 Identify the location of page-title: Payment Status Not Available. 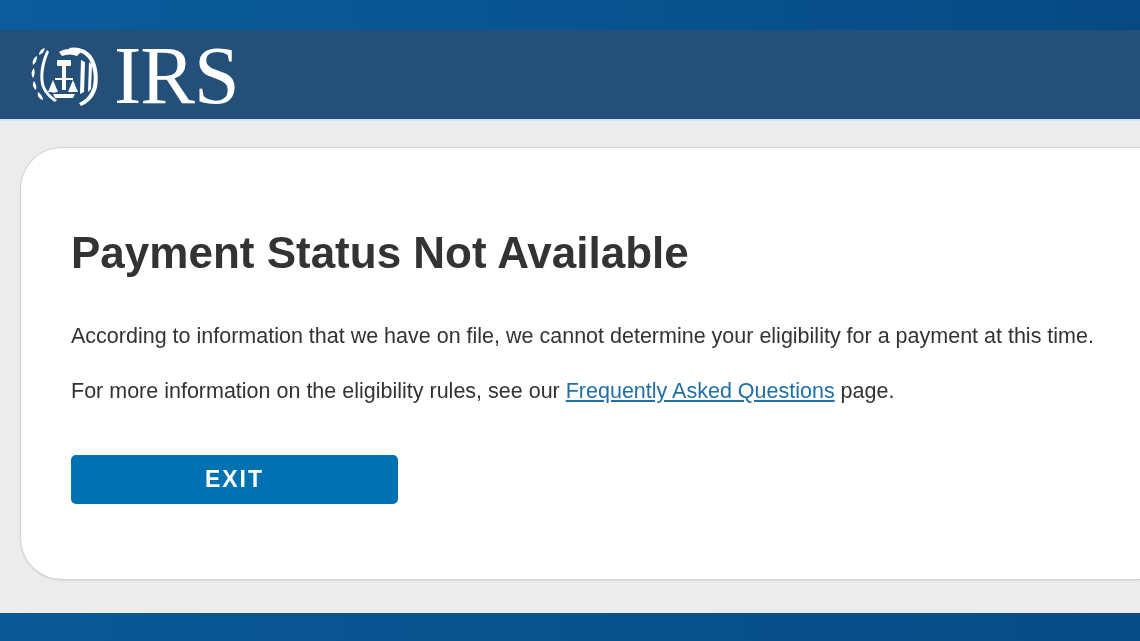
(380, 253).